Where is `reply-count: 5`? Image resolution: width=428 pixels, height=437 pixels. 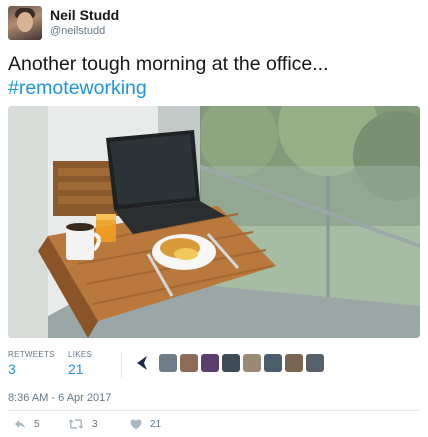
reply-count: 5 is located at coordinates (37, 424).